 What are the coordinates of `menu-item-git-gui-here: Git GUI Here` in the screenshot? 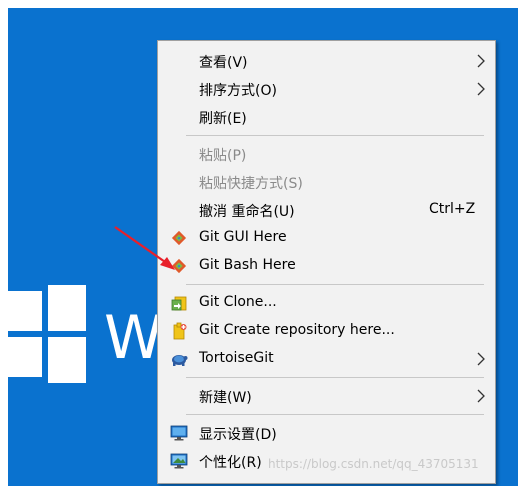 It's located at (326, 238).